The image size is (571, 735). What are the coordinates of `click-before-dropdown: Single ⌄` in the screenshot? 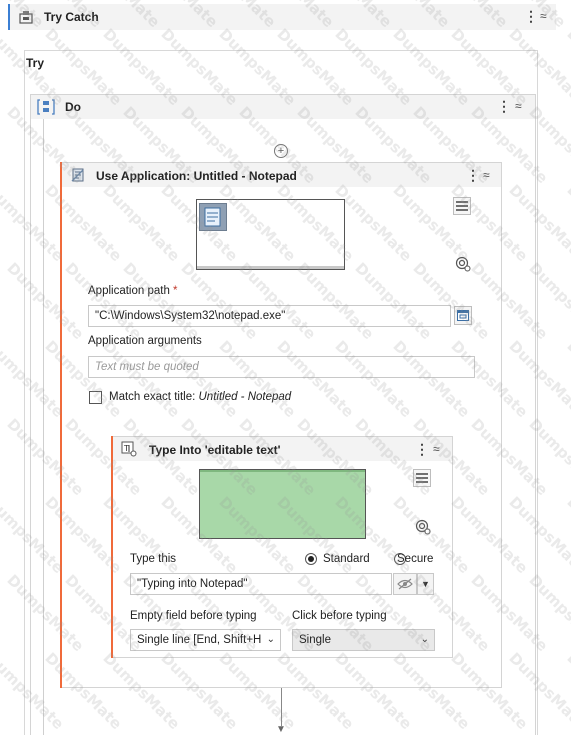 It's located at (363, 640).